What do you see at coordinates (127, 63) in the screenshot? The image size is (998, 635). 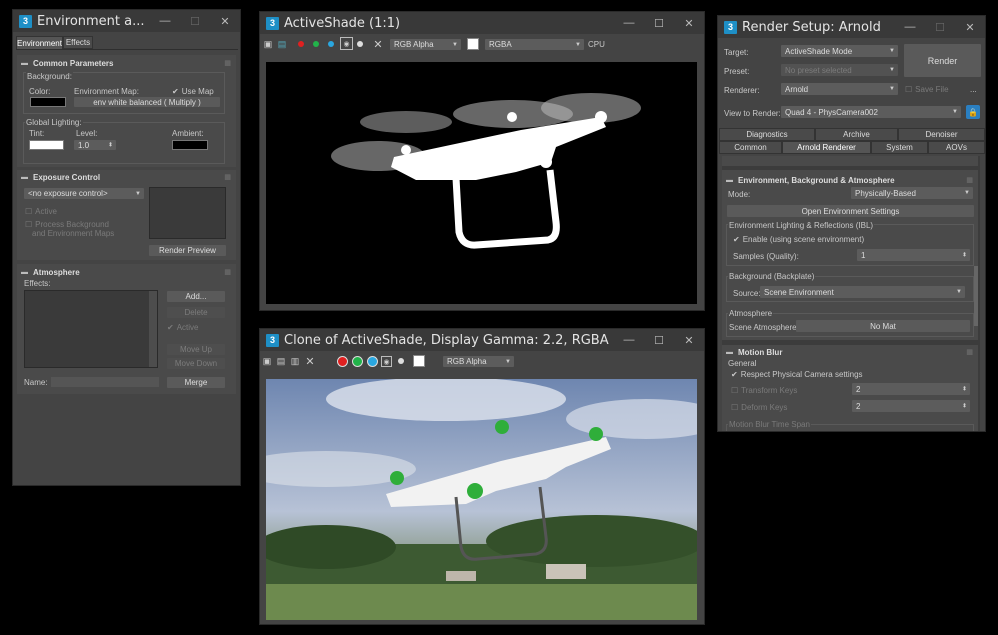 I see `common-parameters-header: ▬ Common Parameters ▦` at bounding box center [127, 63].